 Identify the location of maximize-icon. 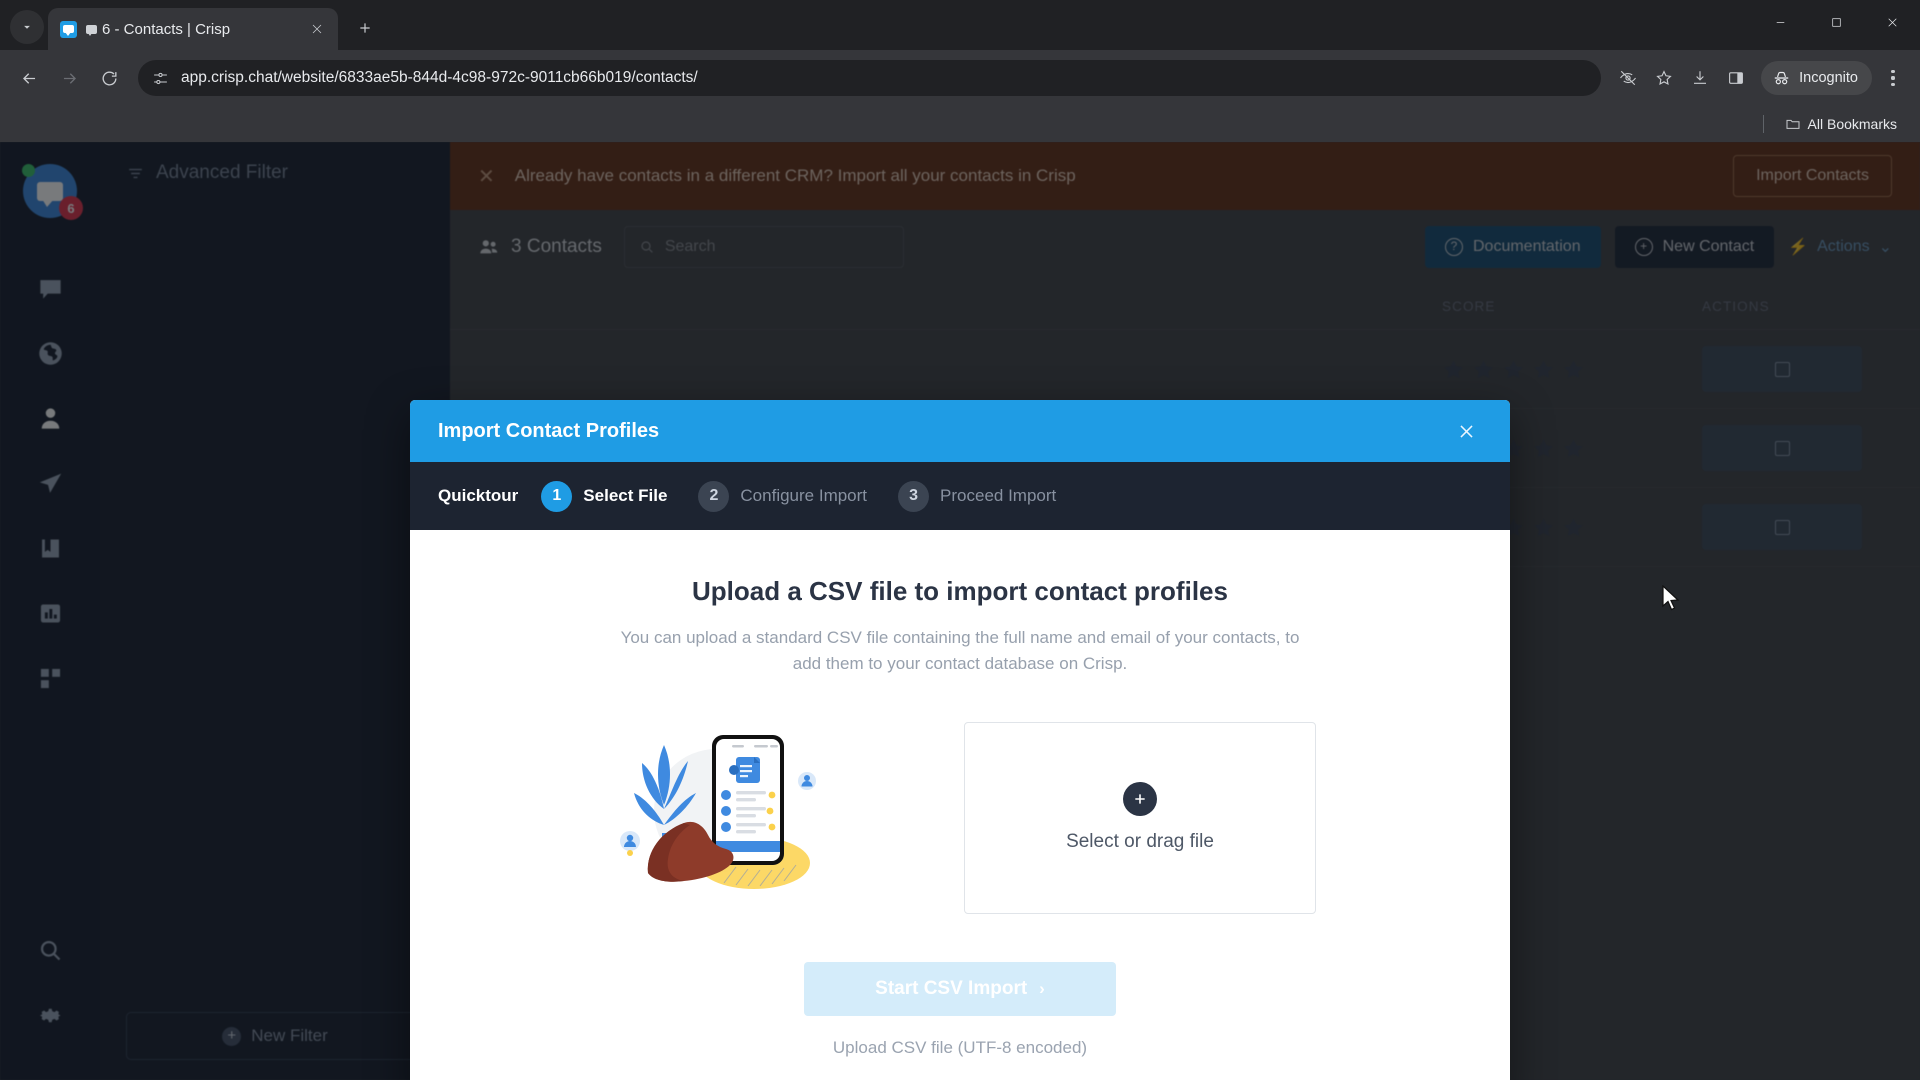
(1836, 22).